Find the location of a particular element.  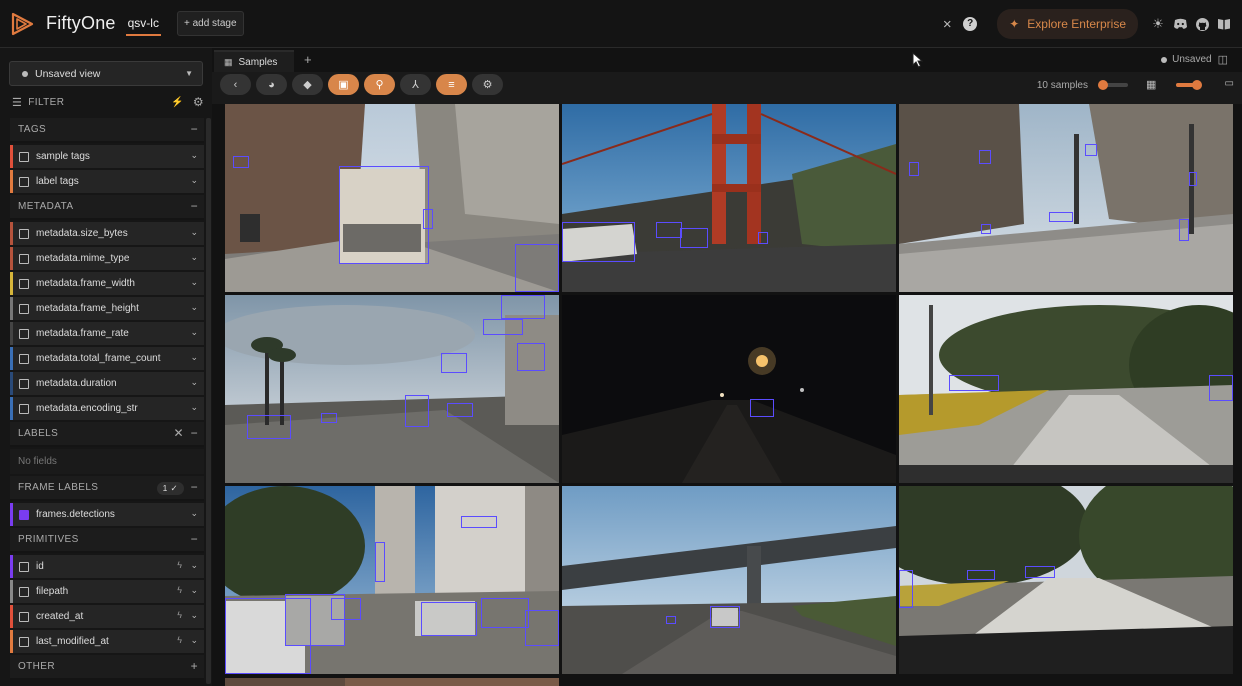

similarity-search-button: ⚲ is located at coordinates (379, 84).